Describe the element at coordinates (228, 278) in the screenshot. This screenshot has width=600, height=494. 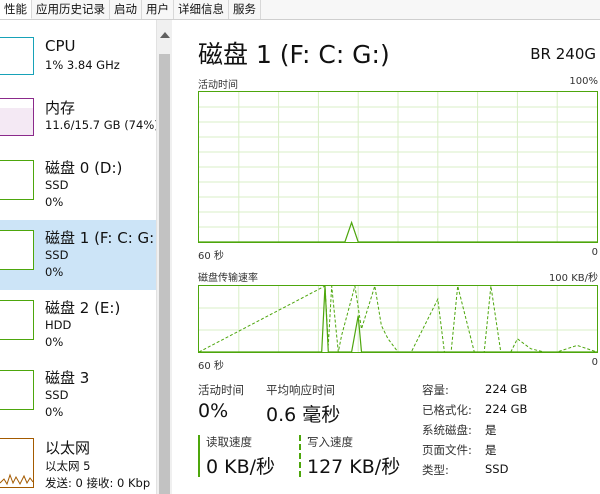
I see `transfer-graph-label: 磁盘传输速率` at that location.